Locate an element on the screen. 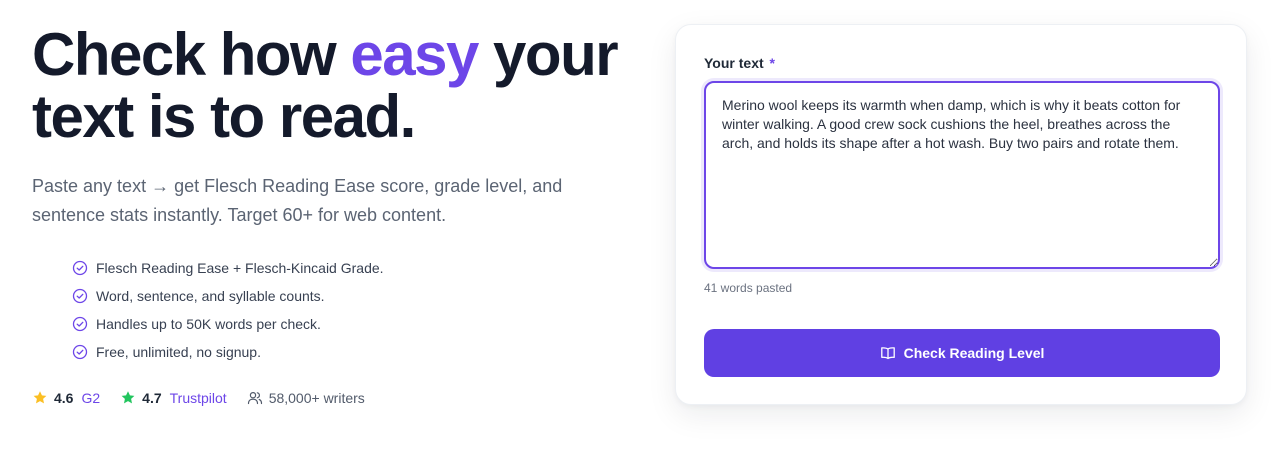 Image resolution: width=1280 pixels, height=471 pixels. ratings-row: 4.6 G2 4.7 Trustpilot 58,000+ writers is located at coordinates (198, 398).